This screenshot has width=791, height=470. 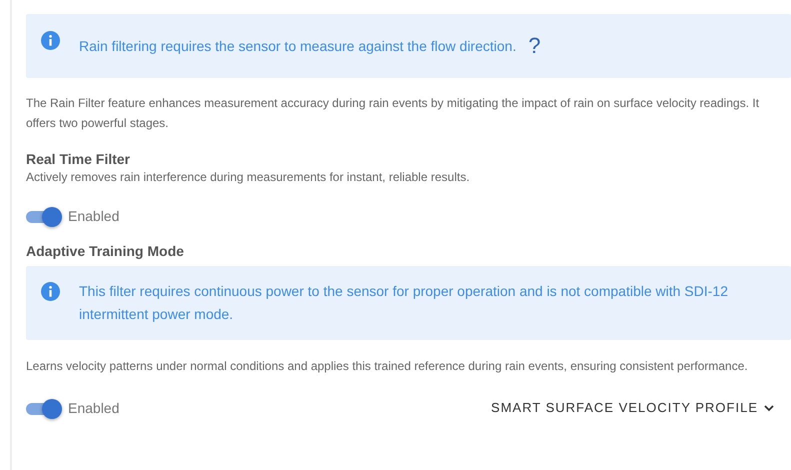 I want to click on section-title: Real Time Filter, so click(x=79, y=159).